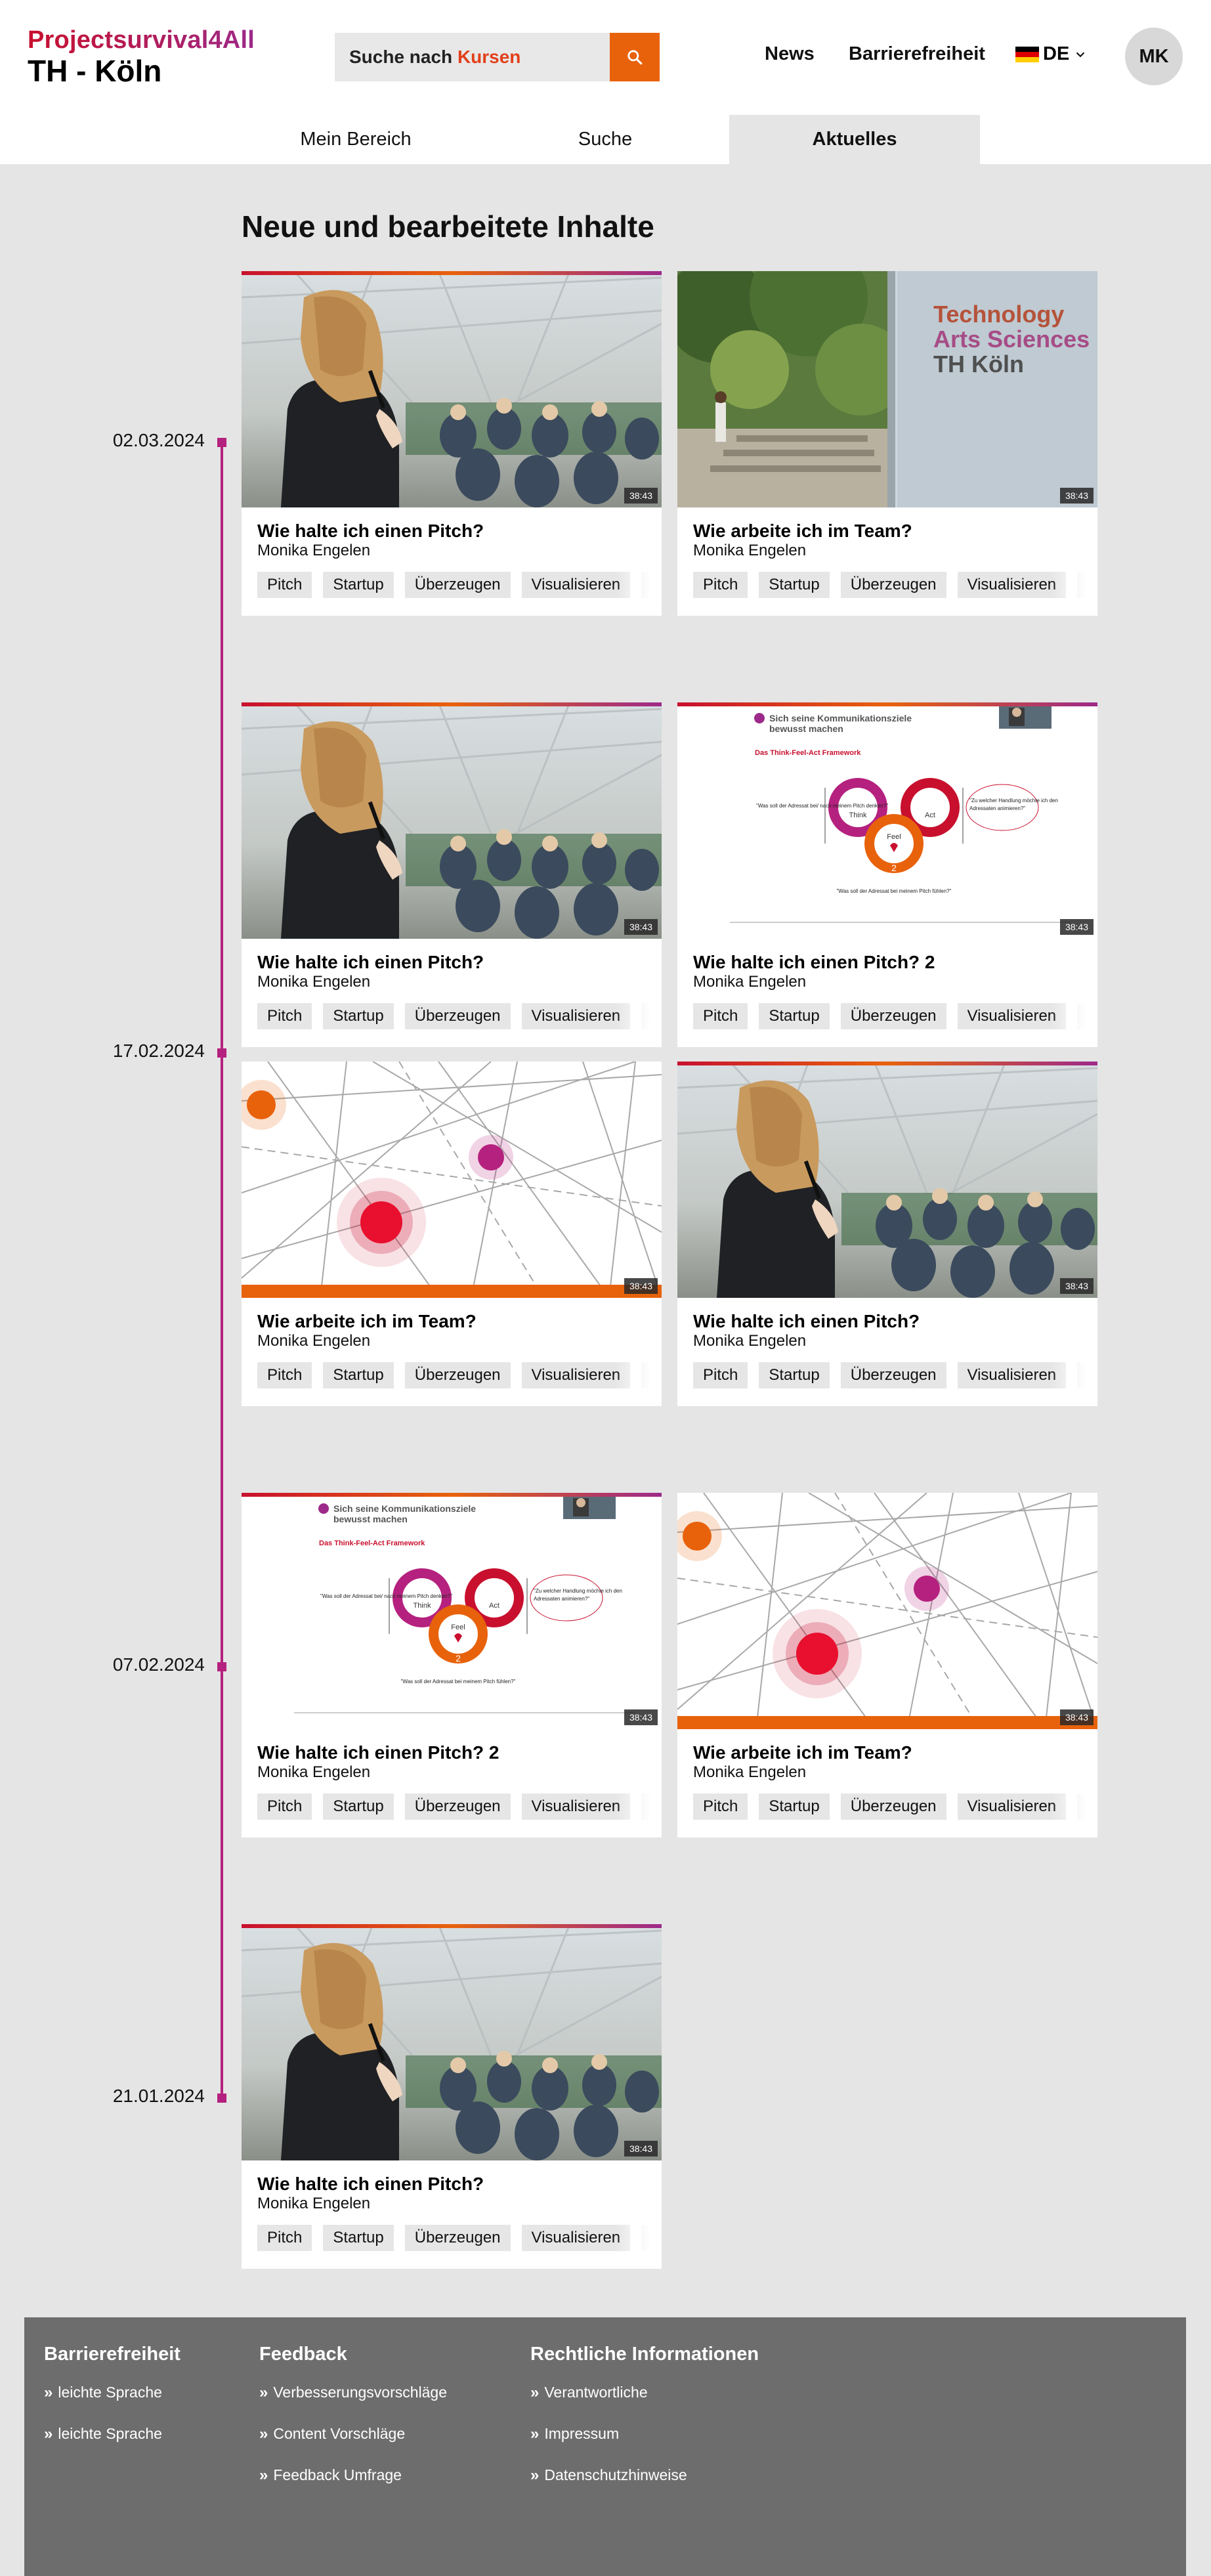 This screenshot has width=1211, height=2576. What do you see at coordinates (887, 1063) in the screenshot?
I see `card-accent-bar` at bounding box center [887, 1063].